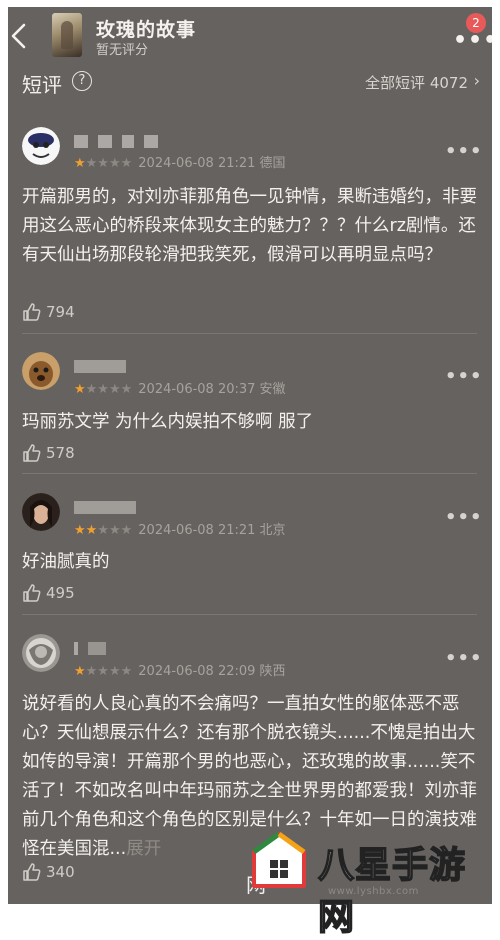  Describe the element at coordinates (476, 23) in the screenshot. I see `notification-badge: 2` at that location.